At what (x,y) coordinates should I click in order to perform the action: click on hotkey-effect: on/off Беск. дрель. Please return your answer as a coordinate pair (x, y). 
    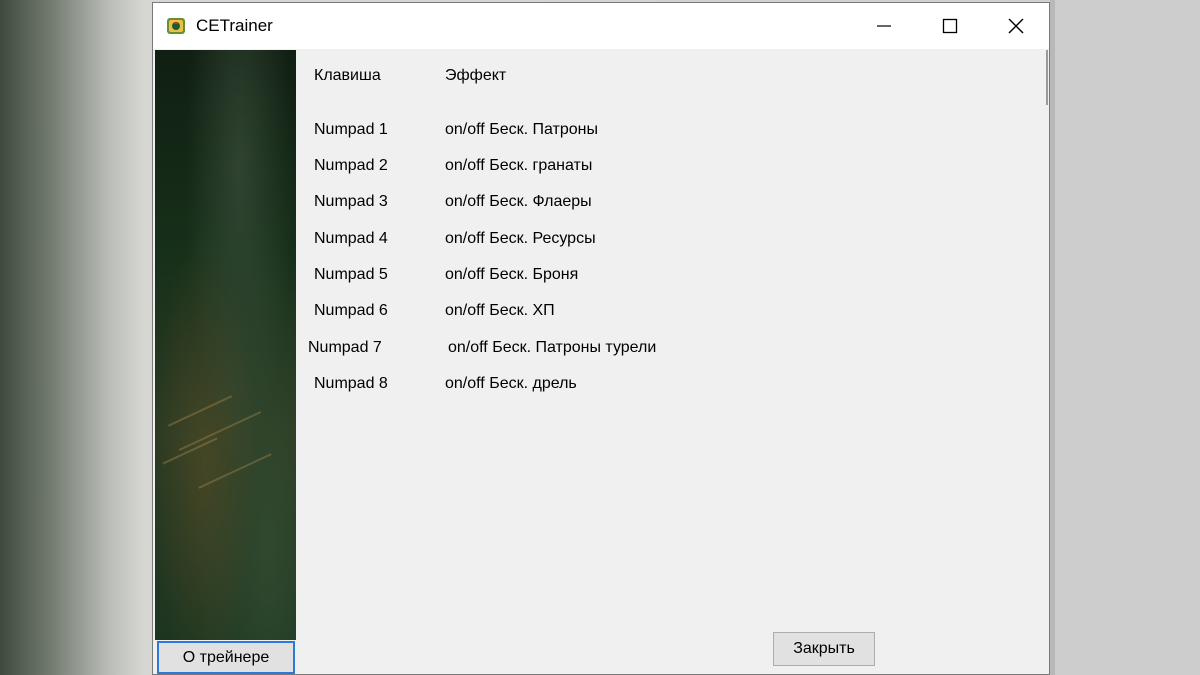
    Looking at the image, I should click on (511, 383).